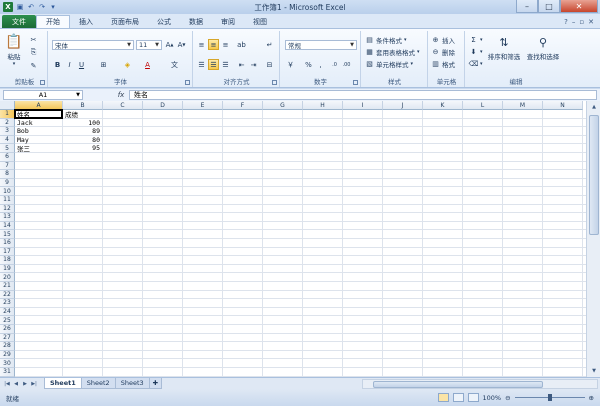 This screenshot has height=406, width=600. What do you see at coordinates (269, 64) in the screenshot?
I see `merge-center-icon: ⊟` at bounding box center [269, 64].